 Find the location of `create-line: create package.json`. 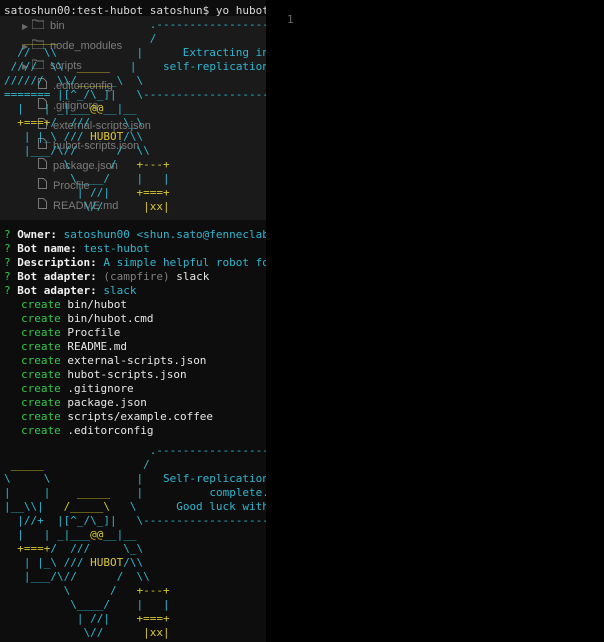

create-line: create package.json is located at coordinates (84, 403).